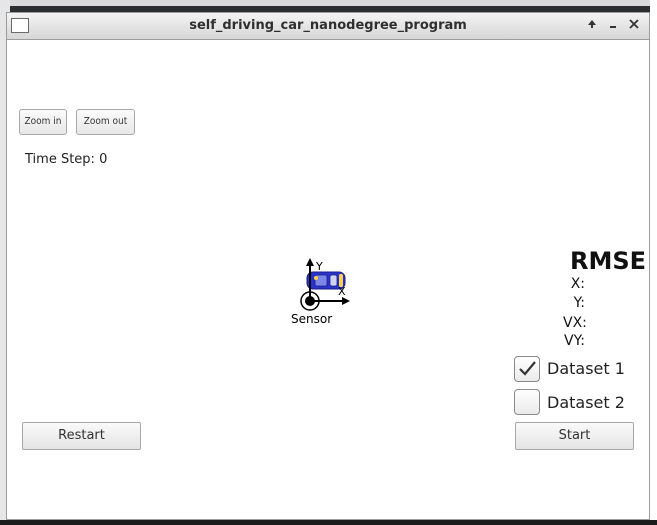 The width and height of the screenshot is (657, 525). I want to click on desktop-bottom-edge, so click(328, 522).